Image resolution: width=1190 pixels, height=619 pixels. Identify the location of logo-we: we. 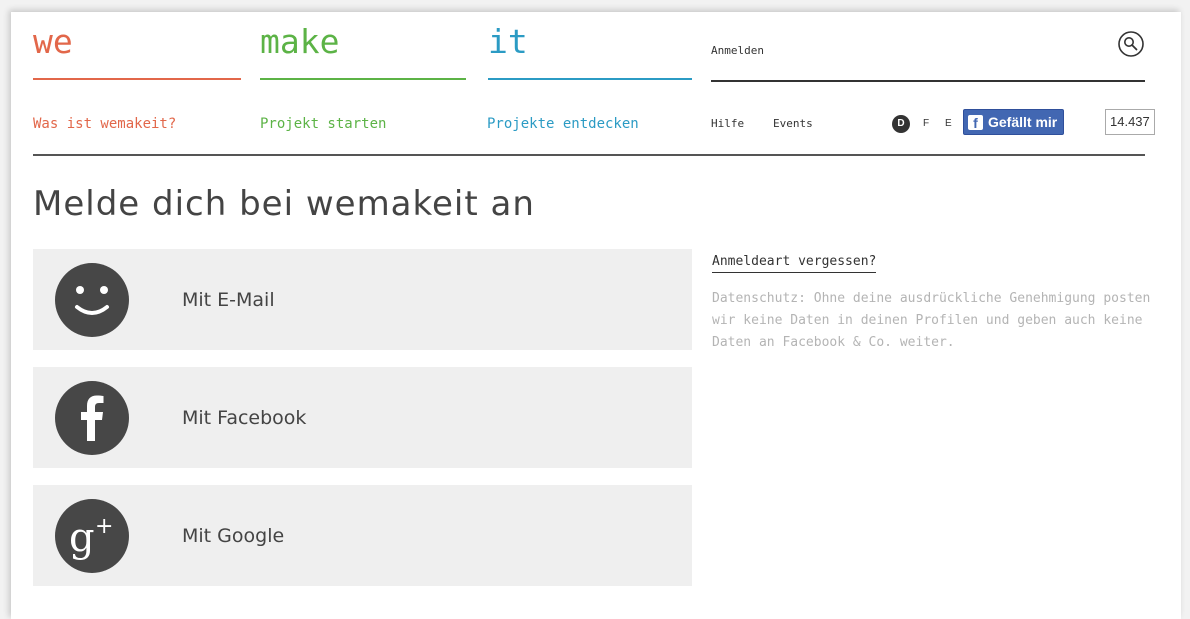
(137, 46).